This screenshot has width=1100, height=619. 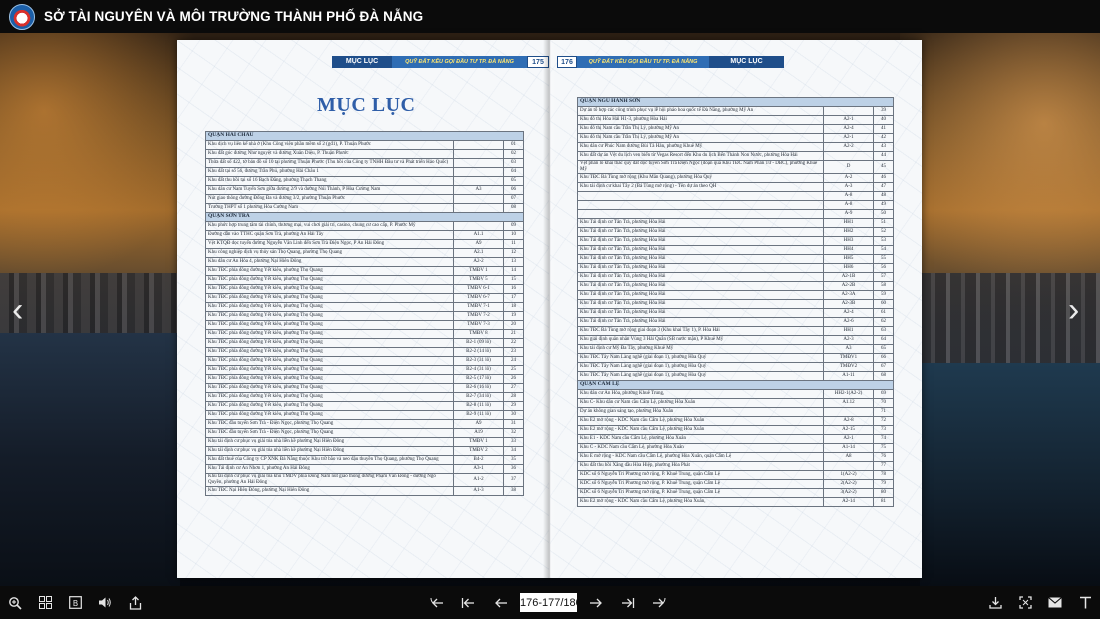 What do you see at coordinates (329, 208) in the screenshot?
I see `toc-entry-name: Trường THPT số 1 phường Hòa Cường Nam` at bounding box center [329, 208].